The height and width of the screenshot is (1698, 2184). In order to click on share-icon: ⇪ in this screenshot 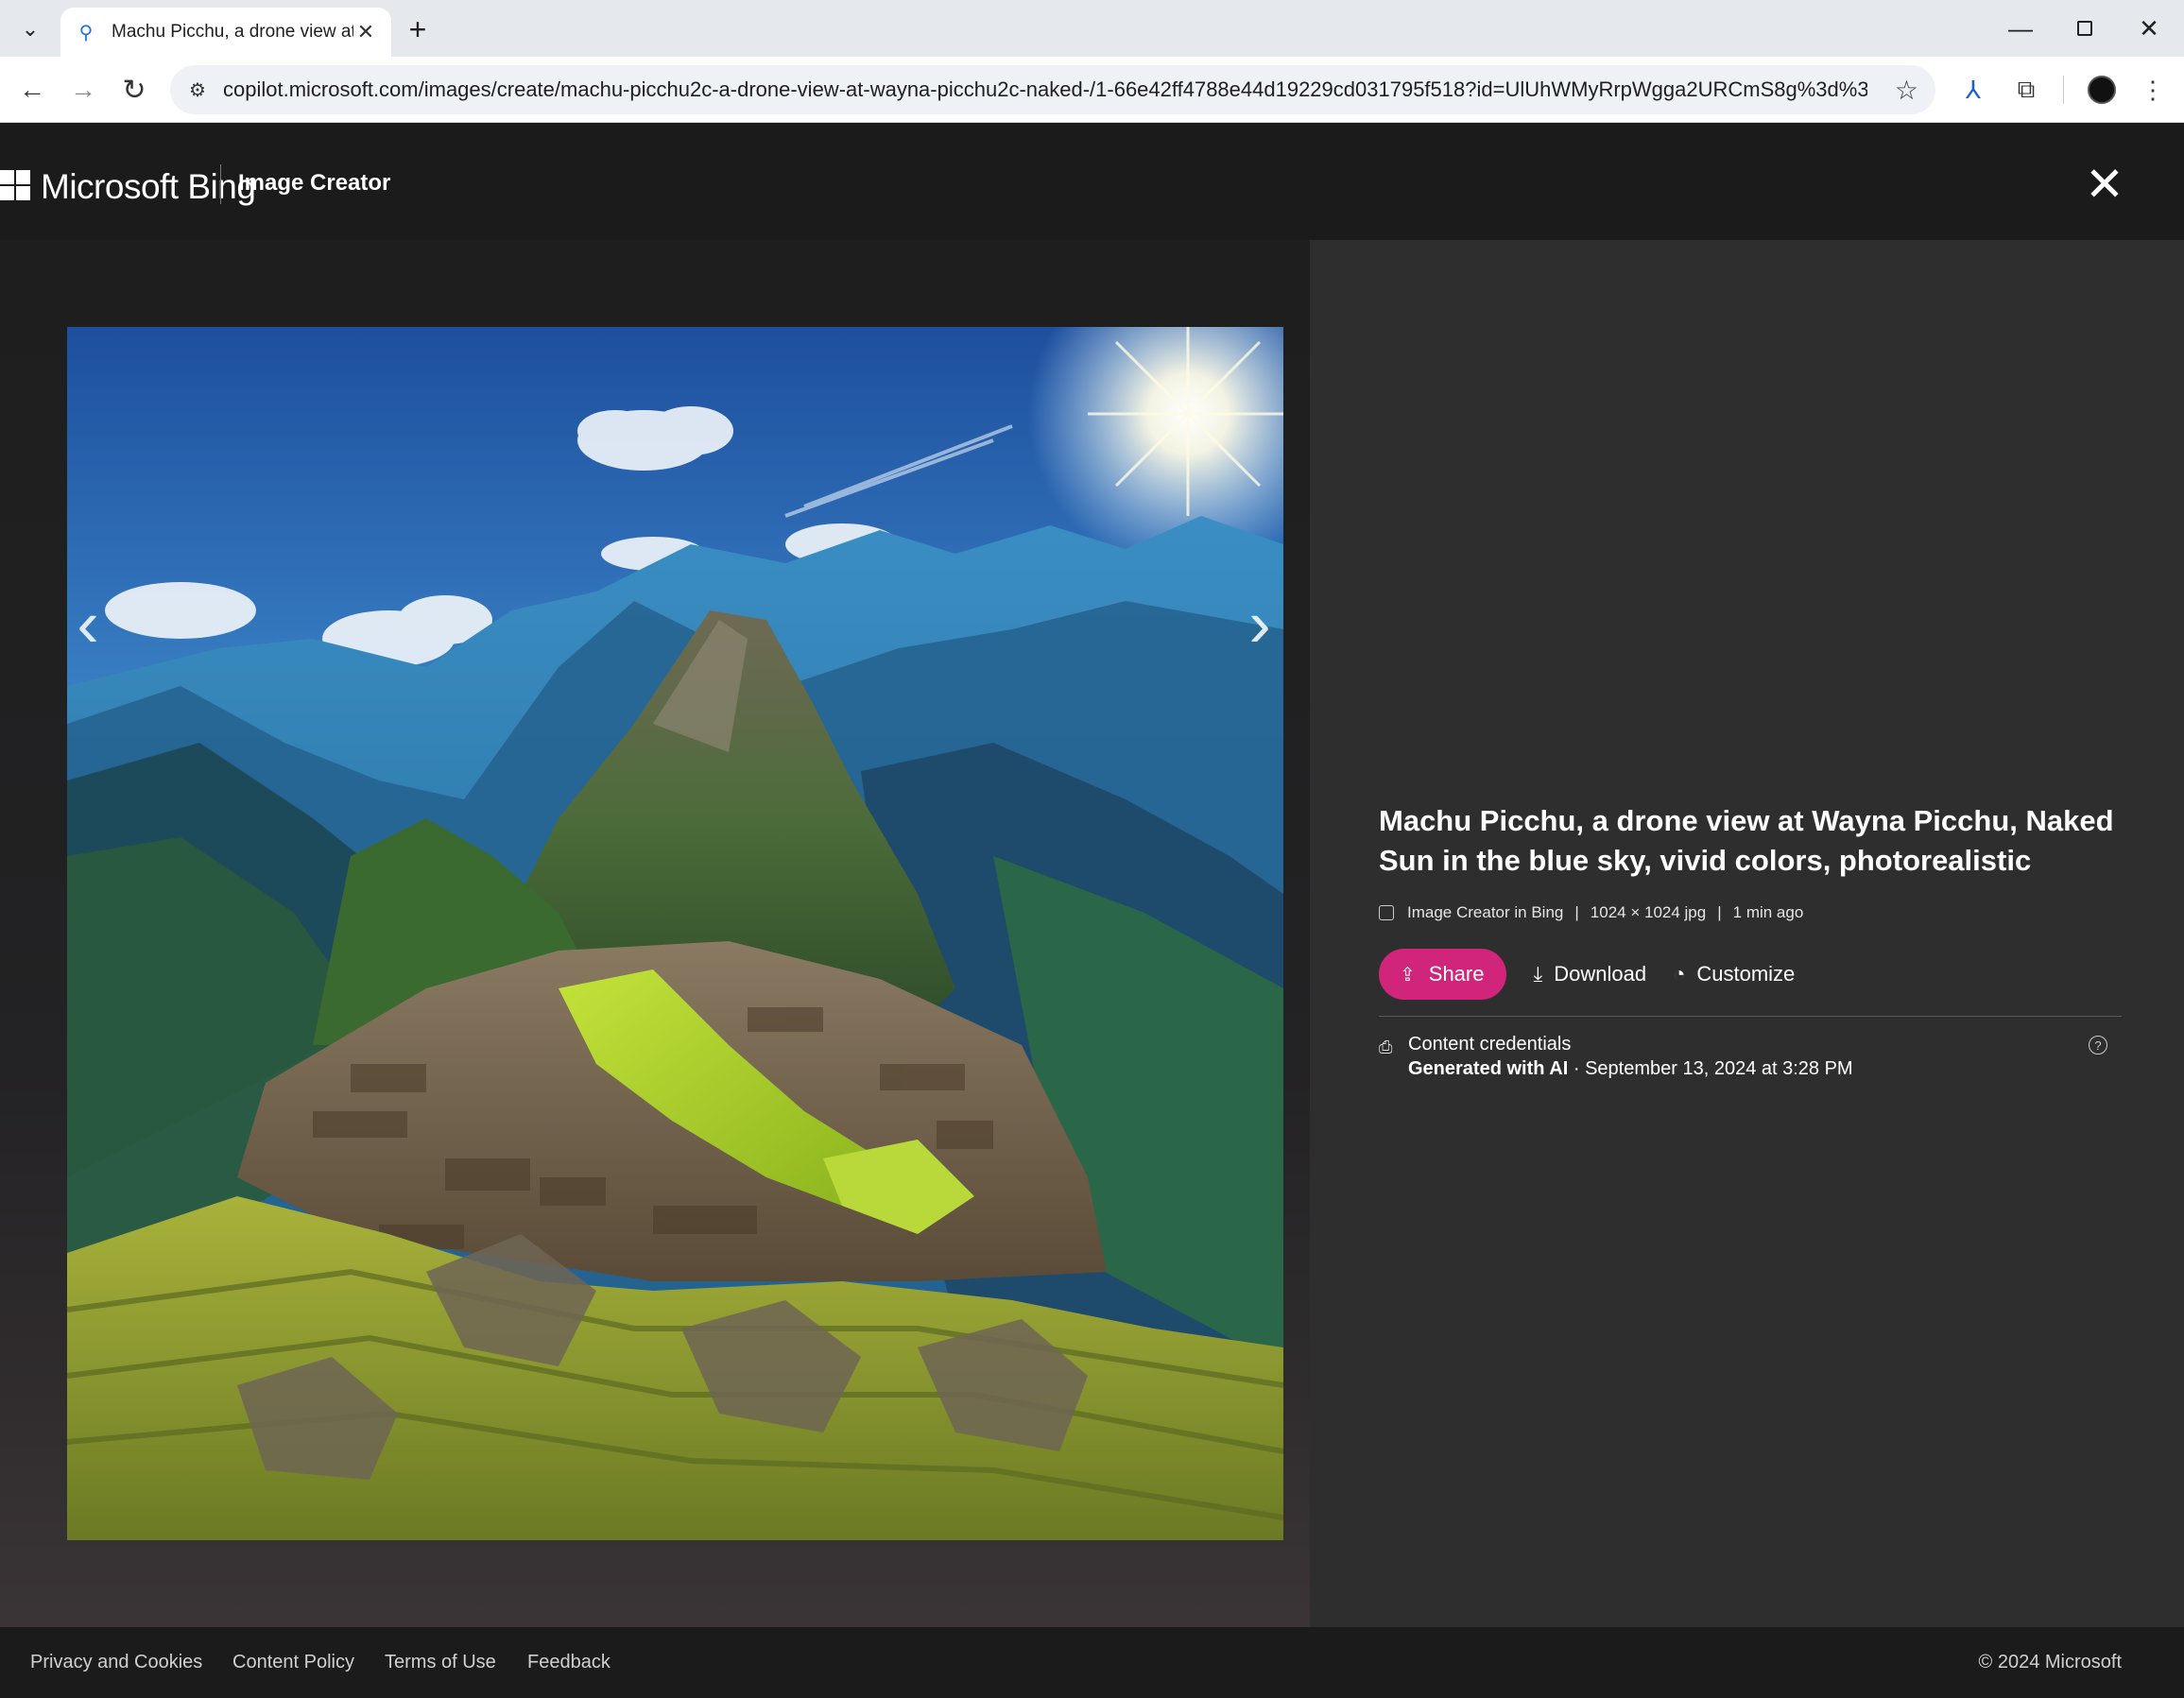, I will do `click(1408, 975)`.